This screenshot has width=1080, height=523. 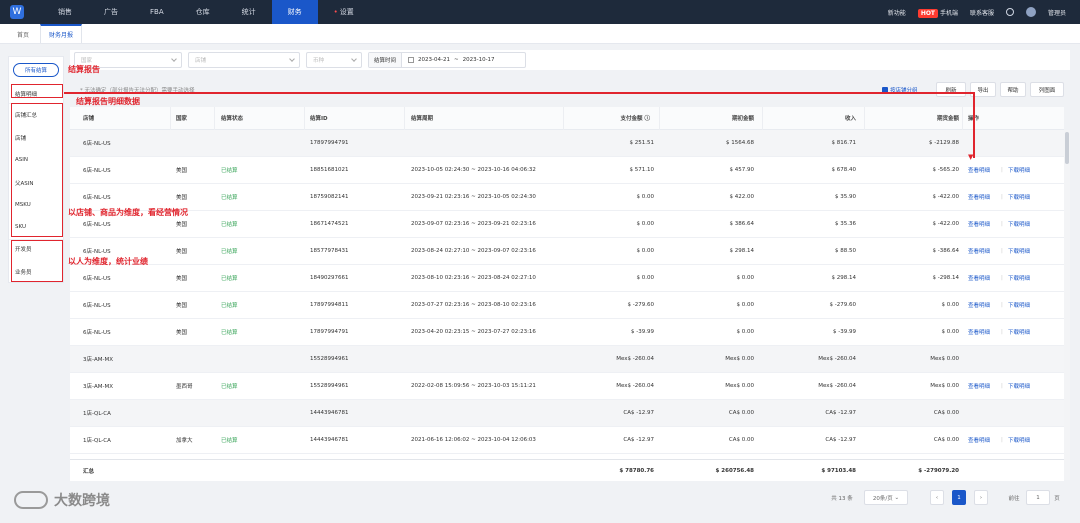 I want to click on cell-country: 美国, so click(x=182, y=279).